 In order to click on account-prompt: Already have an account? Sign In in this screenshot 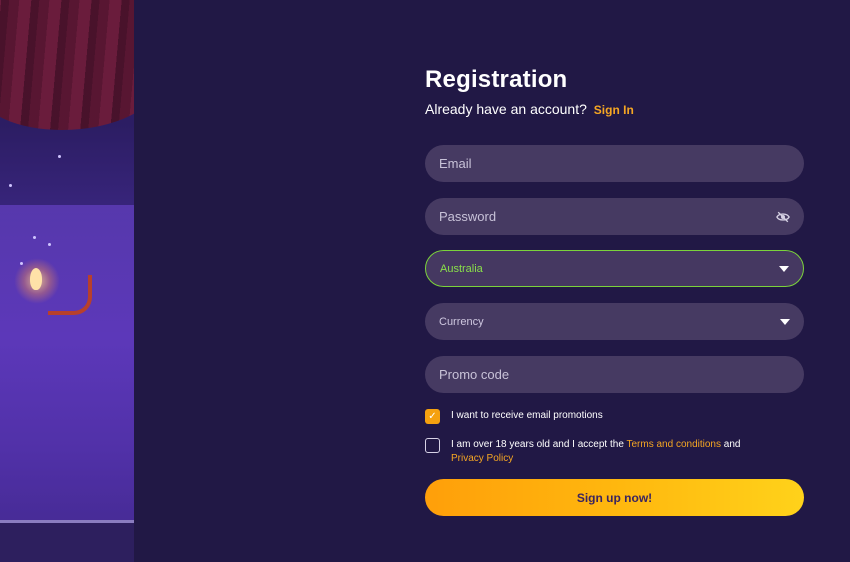, I will do `click(614, 109)`.